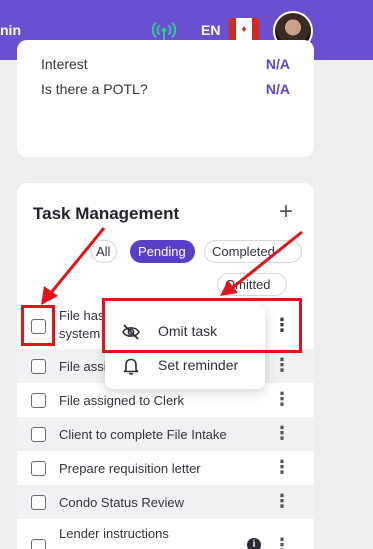 This screenshot has height=549, width=373. I want to click on annotation-arrows, so click(172, 266).